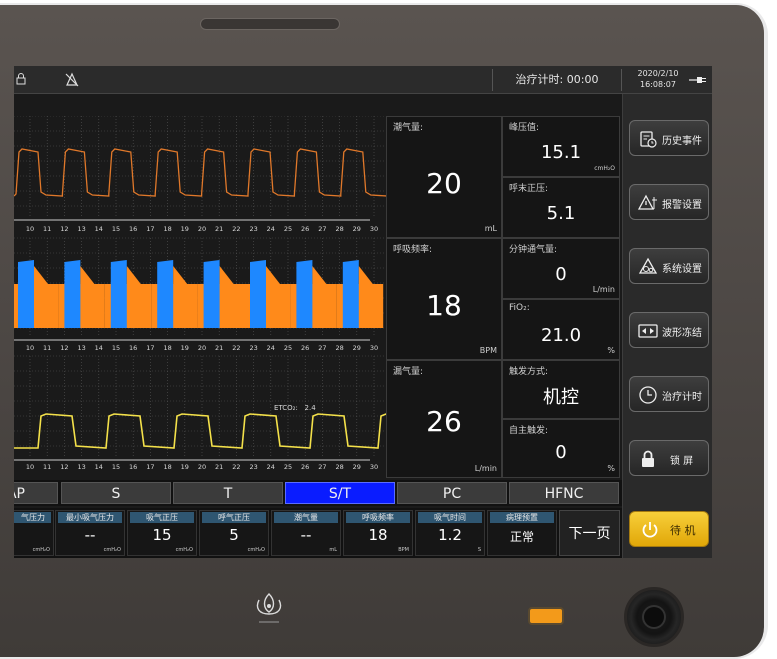 The image size is (777, 659). What do you see at coordinates (288, 348) in the screenshot?
I see `x-tick-label: 25` at bounding box center [288, 348].